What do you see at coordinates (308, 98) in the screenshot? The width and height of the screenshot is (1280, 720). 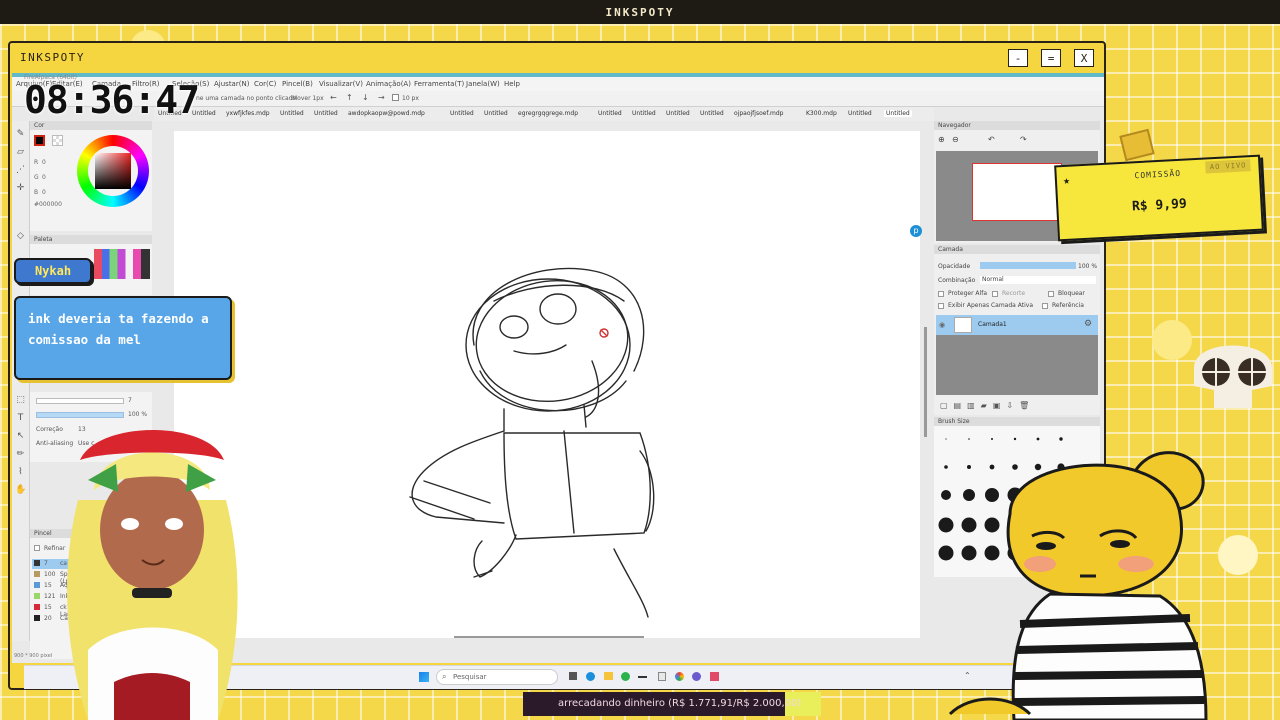 I see `move-step-select: Mover 1px` at bounding box center [308, 98].